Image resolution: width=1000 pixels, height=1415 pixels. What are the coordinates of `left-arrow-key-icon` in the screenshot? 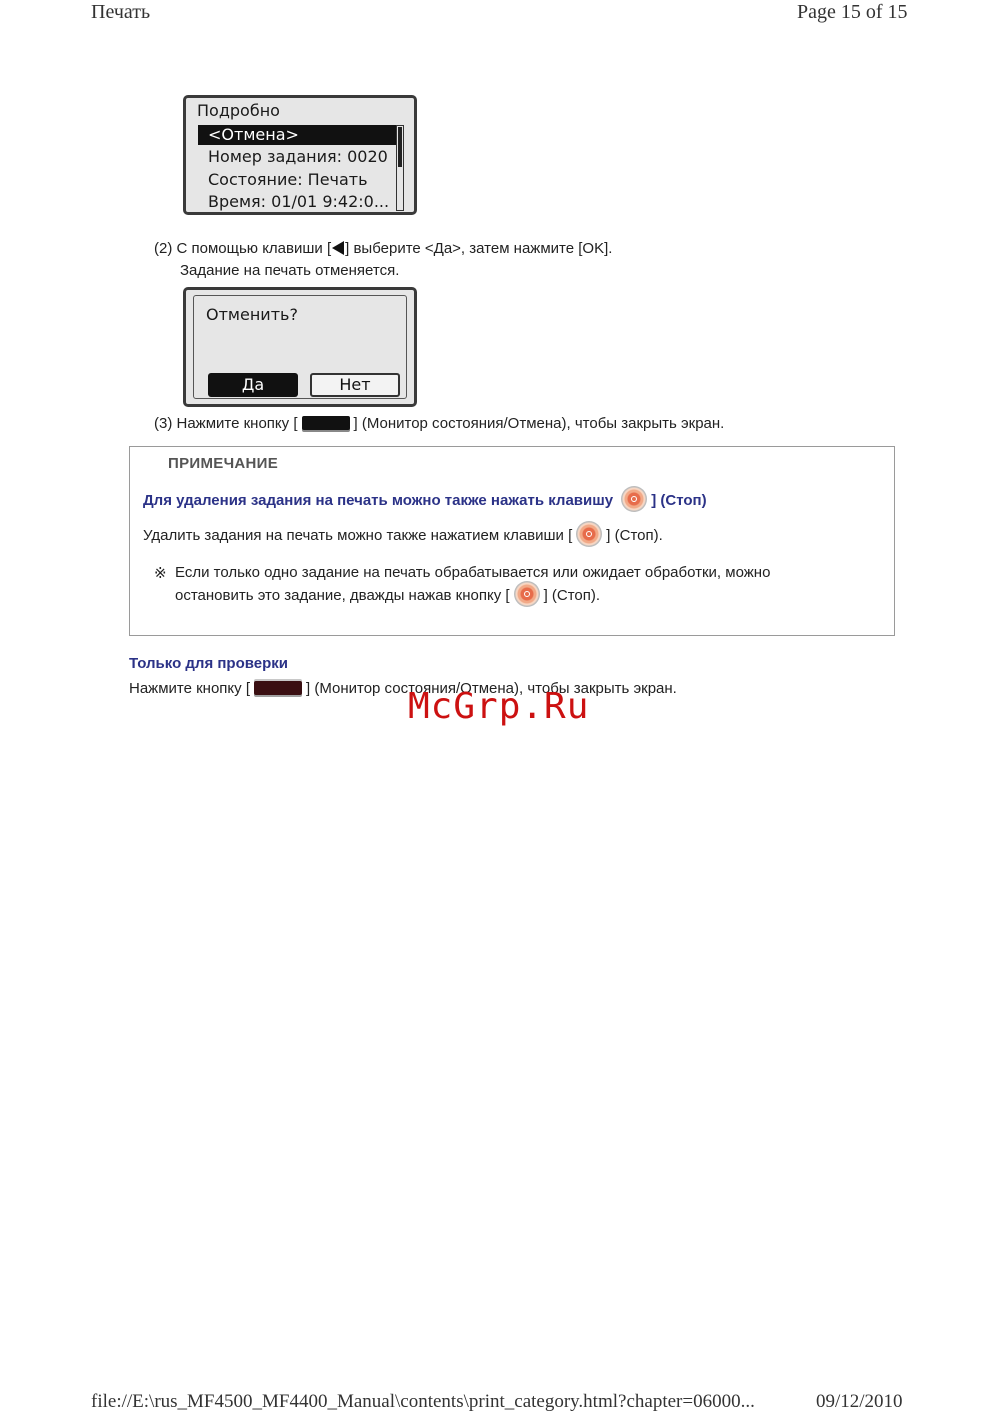 It's located at (338, 248).